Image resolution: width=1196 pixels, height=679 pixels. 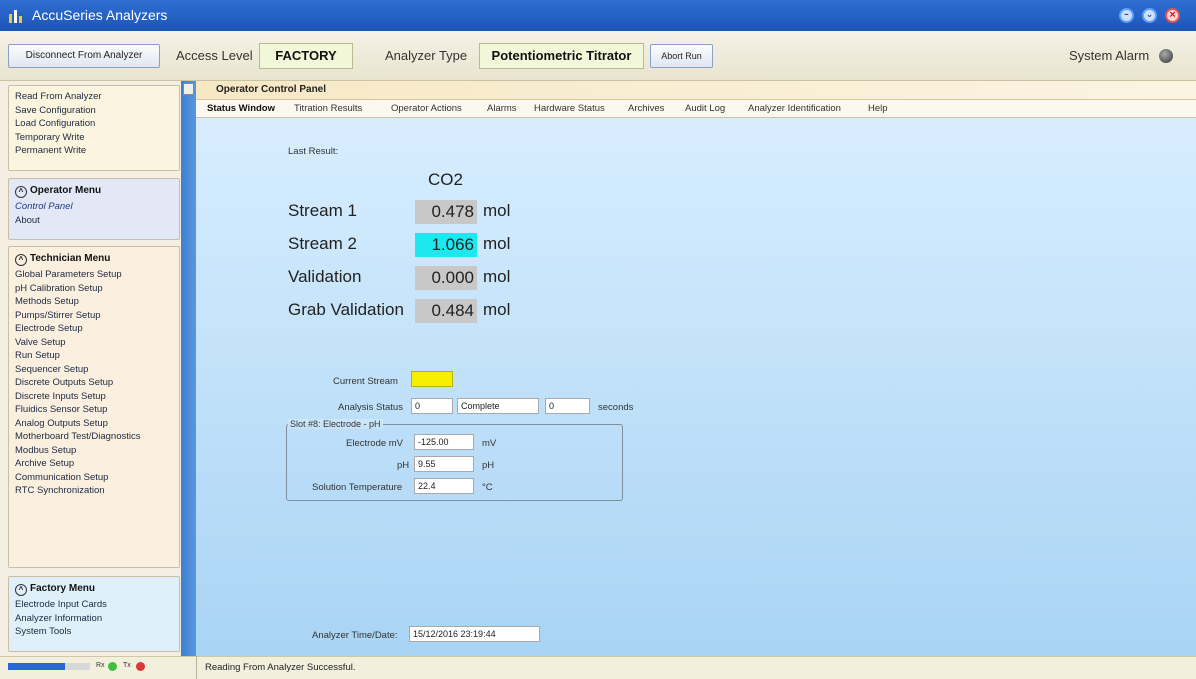 I want to click on technician-menu-title: Technician Menu, so click(x=70, y=258).